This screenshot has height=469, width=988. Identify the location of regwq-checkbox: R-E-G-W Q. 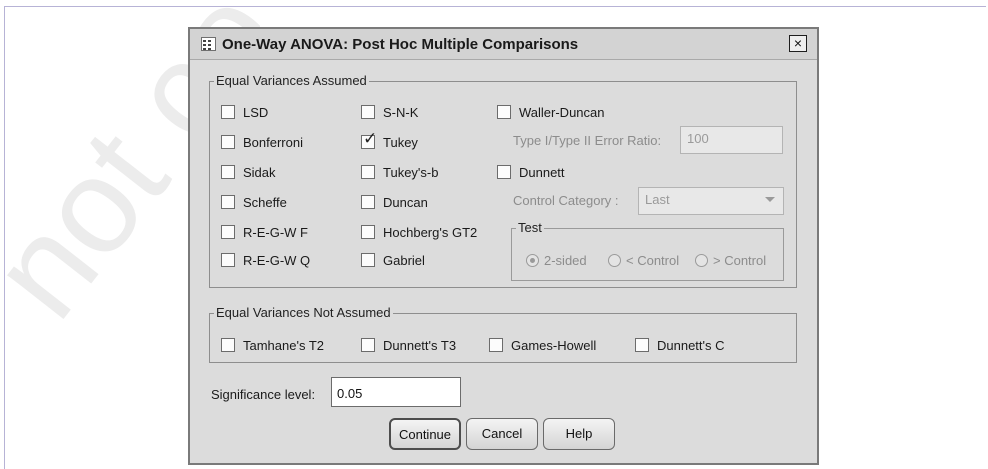
(276, 261).